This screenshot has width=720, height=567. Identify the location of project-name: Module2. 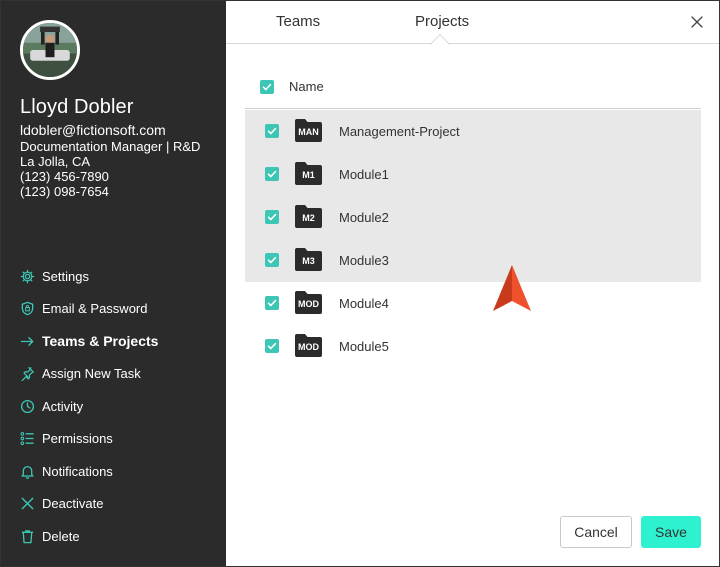
(364, 217).